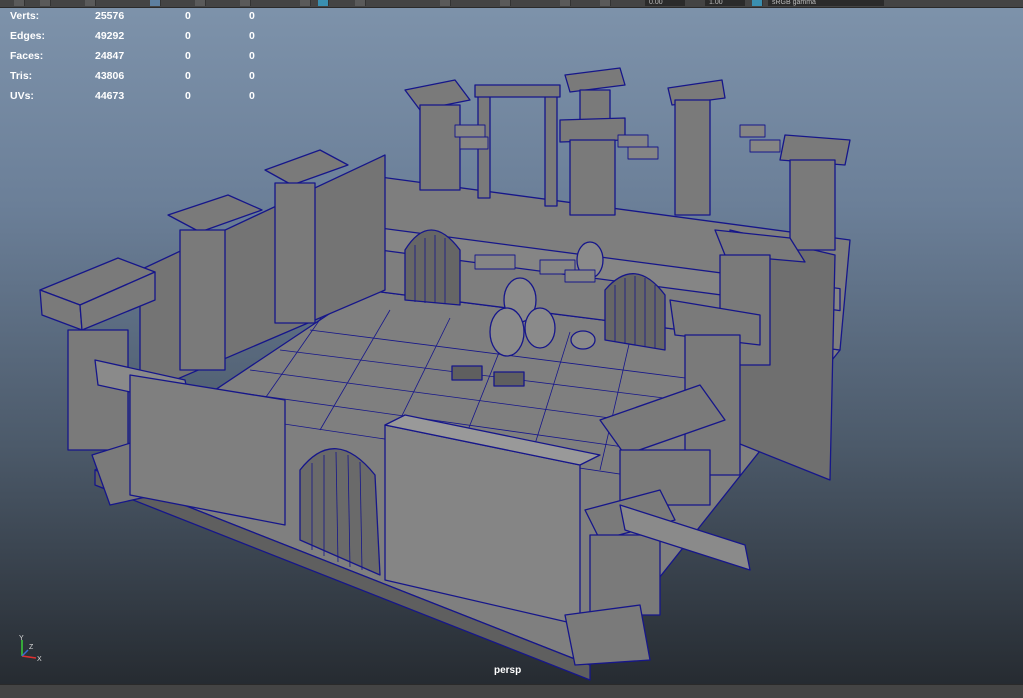 This screenshot has height=698, width=1023. I want to click on hud-value: 49292, so click(110, 36).